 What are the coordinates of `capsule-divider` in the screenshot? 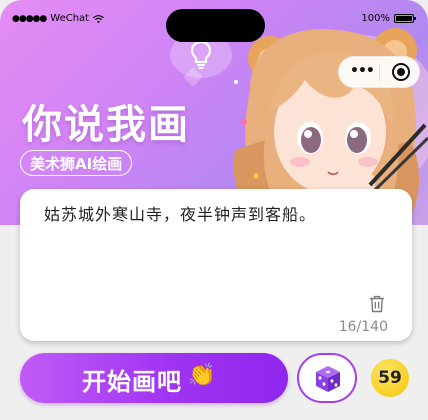 It's located at (379, 73).